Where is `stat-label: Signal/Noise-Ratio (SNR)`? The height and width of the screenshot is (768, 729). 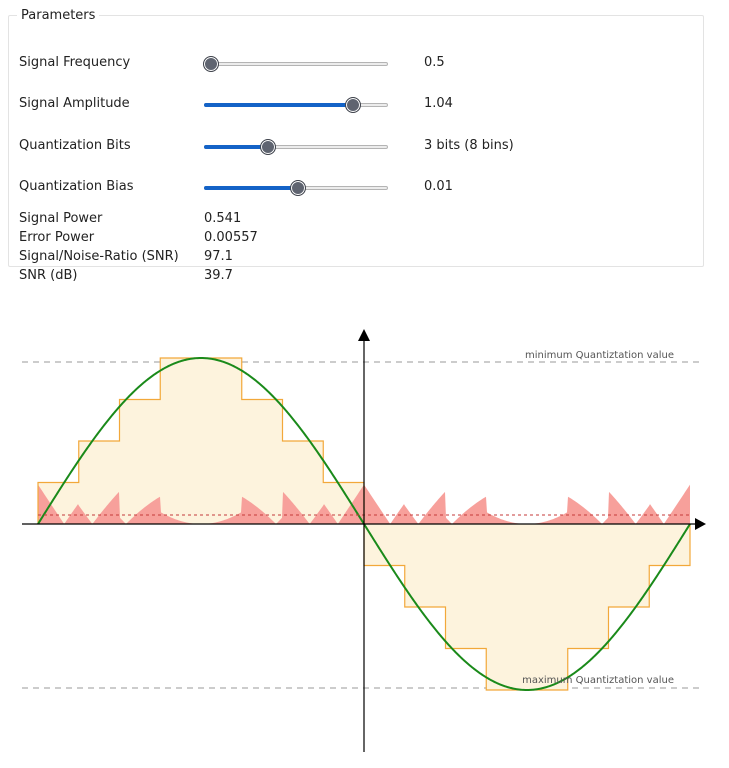 stat-label: Signal/Noise-Ratio (SNR) is located at coordinates (99, 256).